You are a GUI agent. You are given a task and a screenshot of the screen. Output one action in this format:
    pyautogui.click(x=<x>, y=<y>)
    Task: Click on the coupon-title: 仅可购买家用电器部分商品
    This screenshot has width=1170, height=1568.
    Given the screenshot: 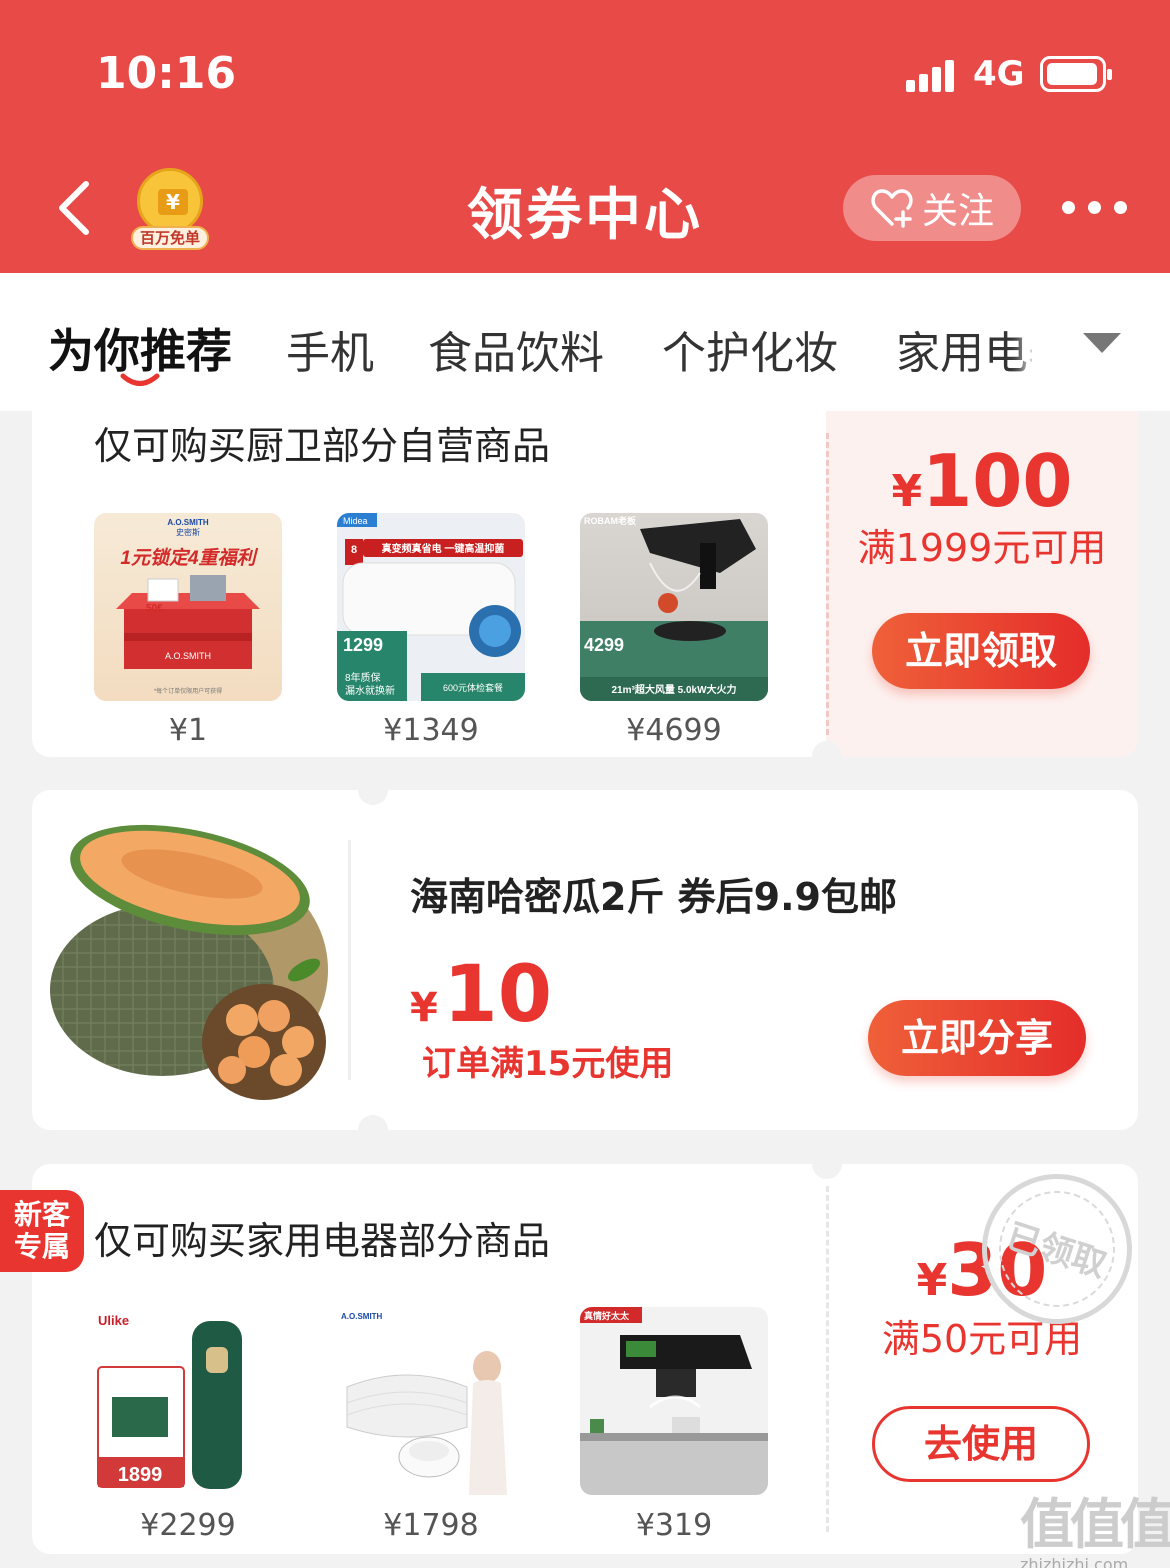 What is the action you would take?
    pyautogui.click(x=322, y=1241)
    